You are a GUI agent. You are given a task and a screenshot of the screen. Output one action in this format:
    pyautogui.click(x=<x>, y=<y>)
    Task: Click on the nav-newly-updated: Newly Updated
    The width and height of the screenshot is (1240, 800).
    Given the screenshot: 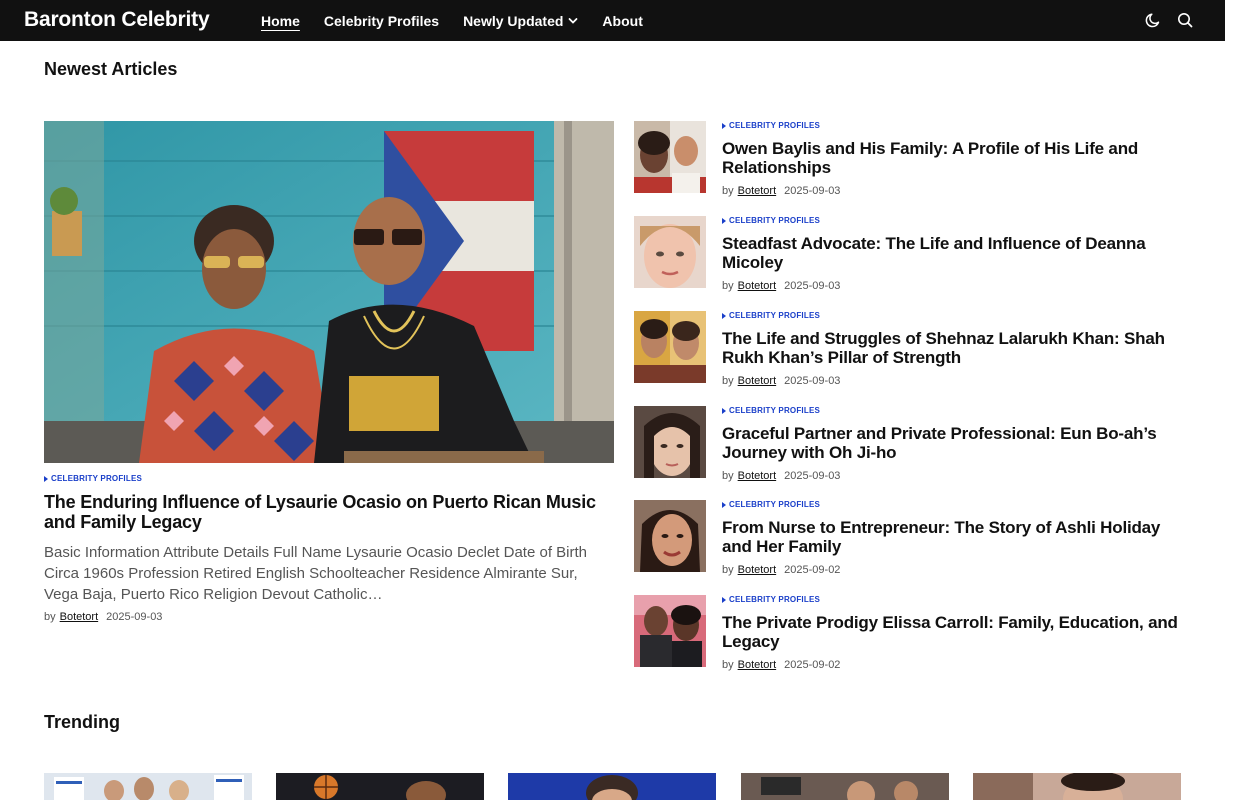 What is the action you would take?
    pyautogui.click(x=520, y=21)
    